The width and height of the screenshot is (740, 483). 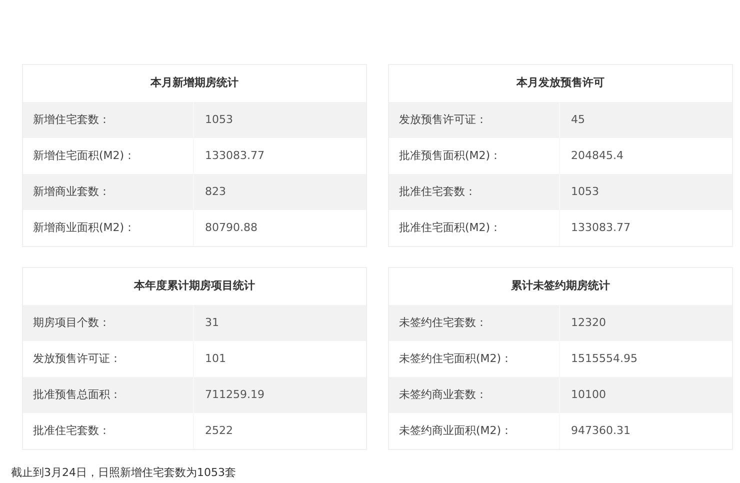 I want to click on table-cell: 批准住宅套数：, so click(x=108, y=431).